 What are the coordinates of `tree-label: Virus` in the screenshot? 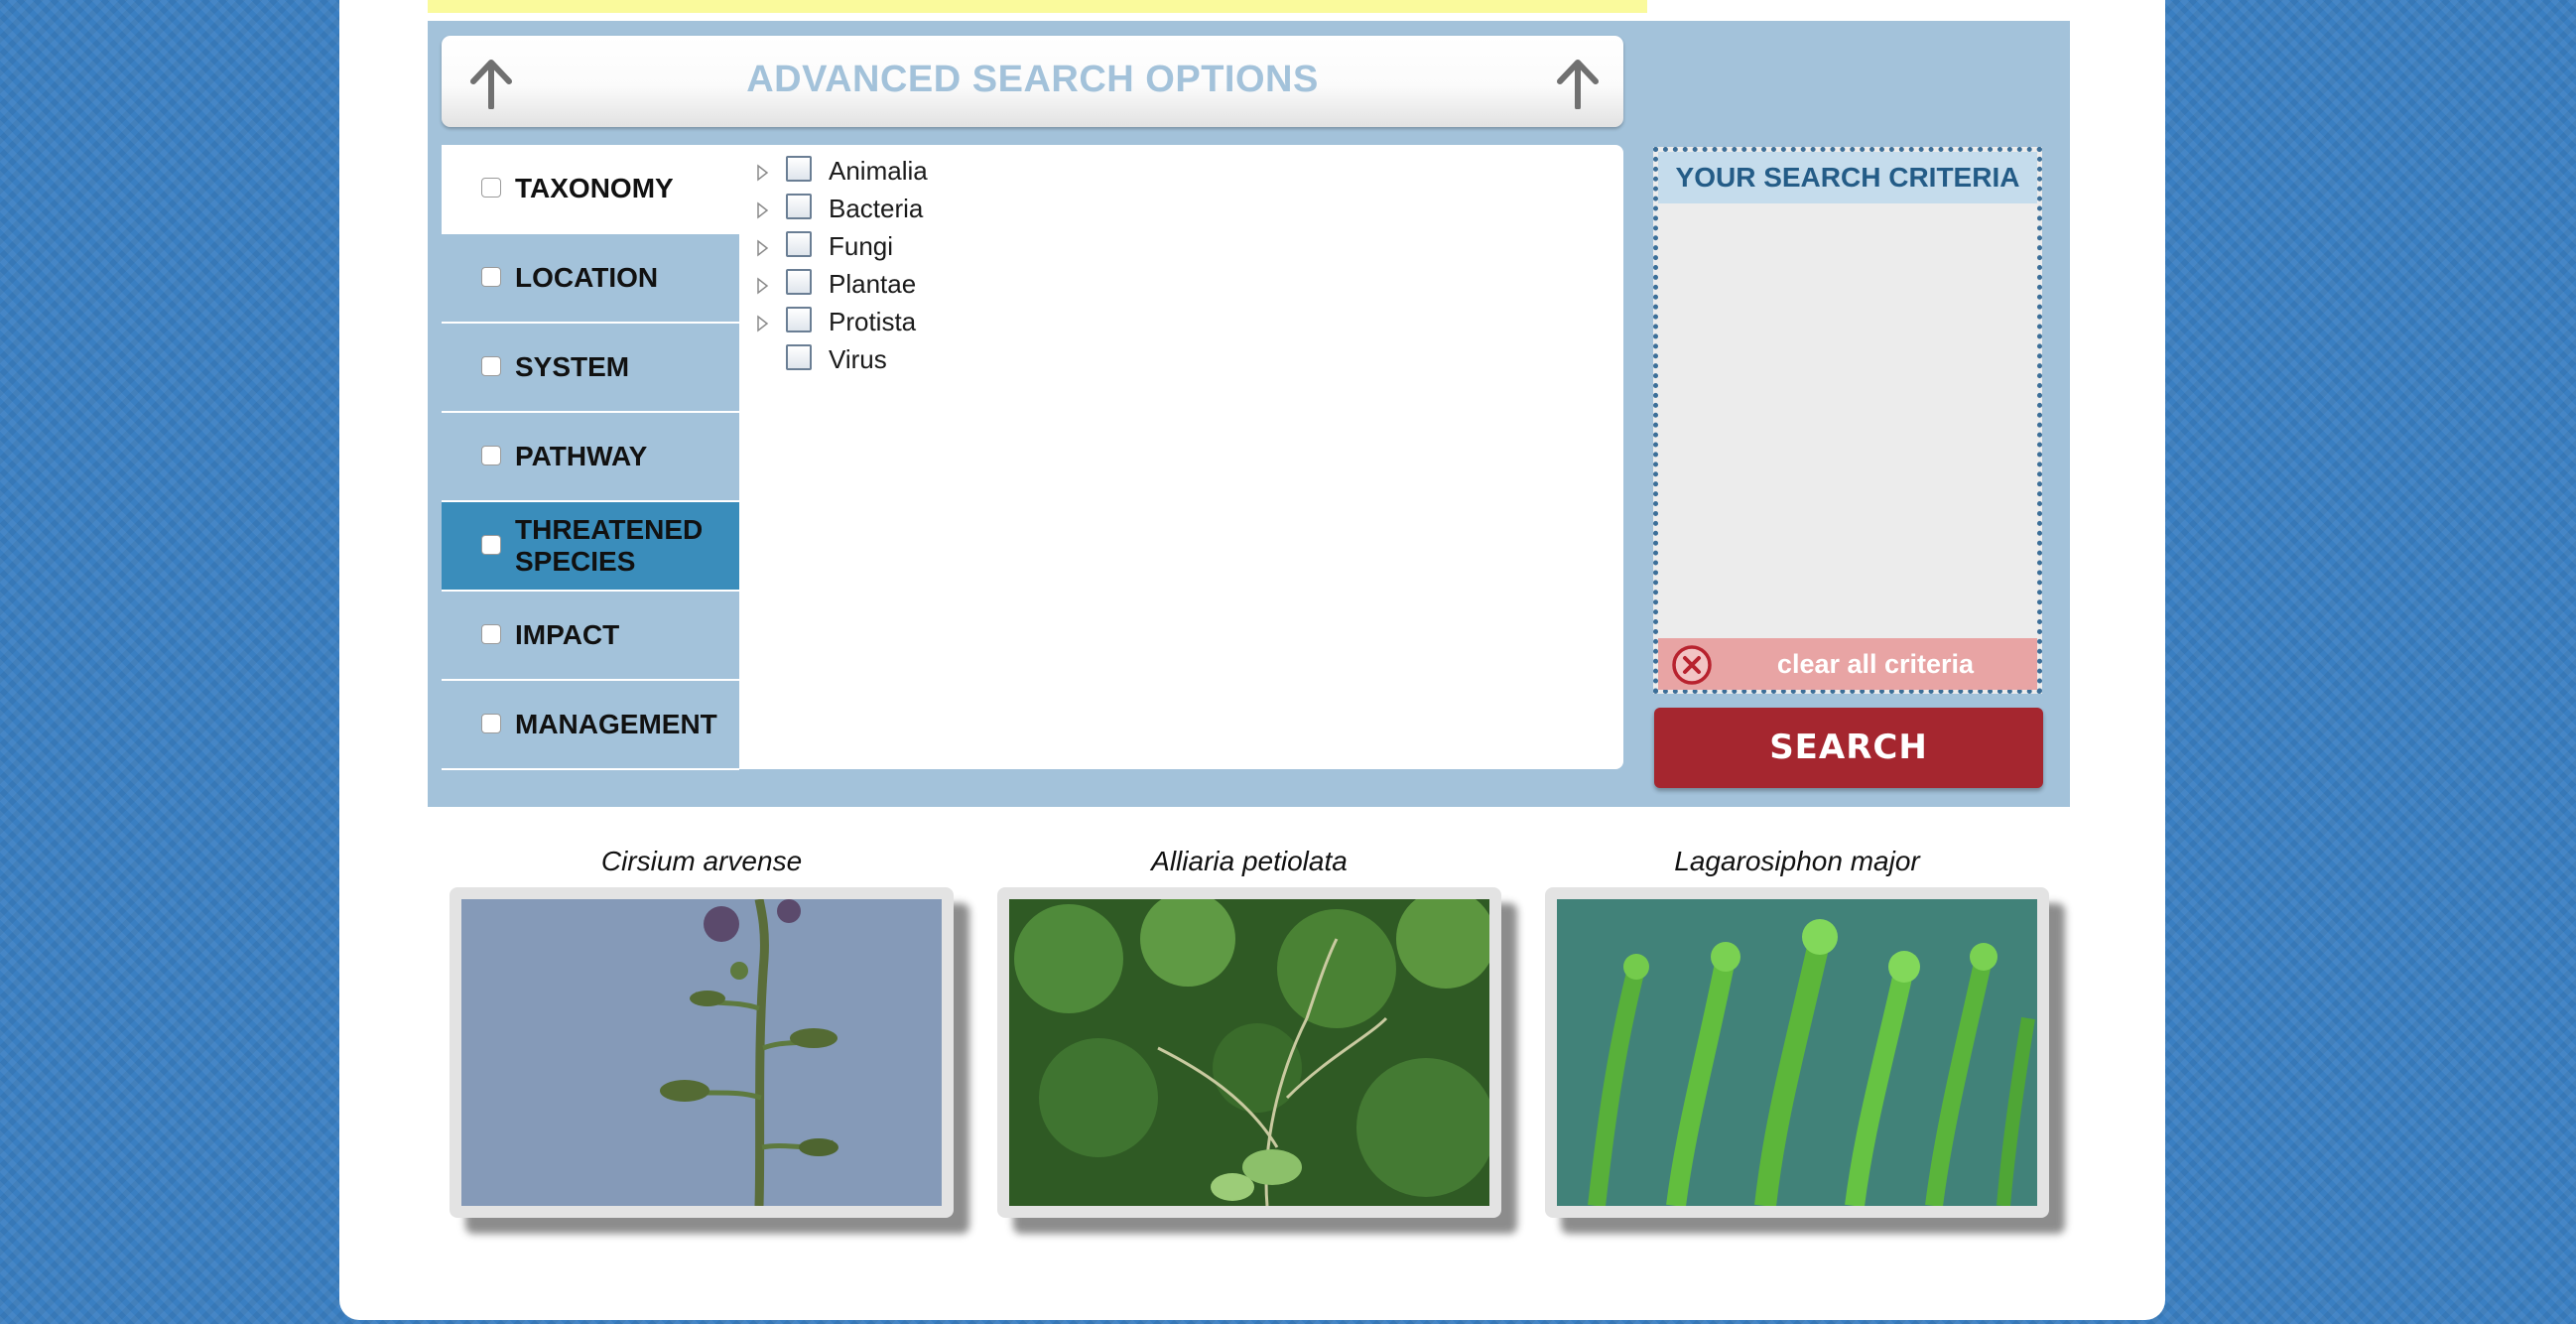 It's located at (858, 359).